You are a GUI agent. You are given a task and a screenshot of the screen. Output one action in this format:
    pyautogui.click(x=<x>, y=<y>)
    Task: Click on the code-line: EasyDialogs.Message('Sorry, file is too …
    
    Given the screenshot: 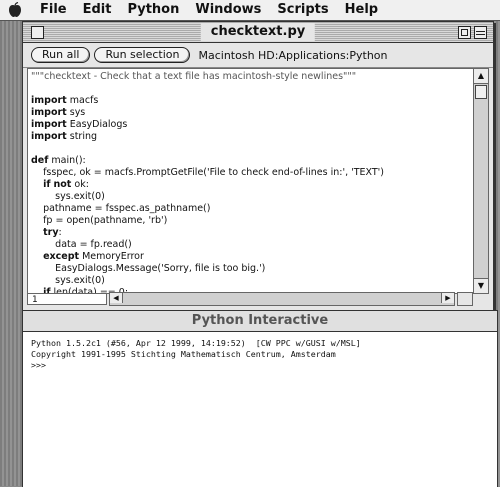 What is the action you would take?
    pyautogui.click(x=148, y=268)
    